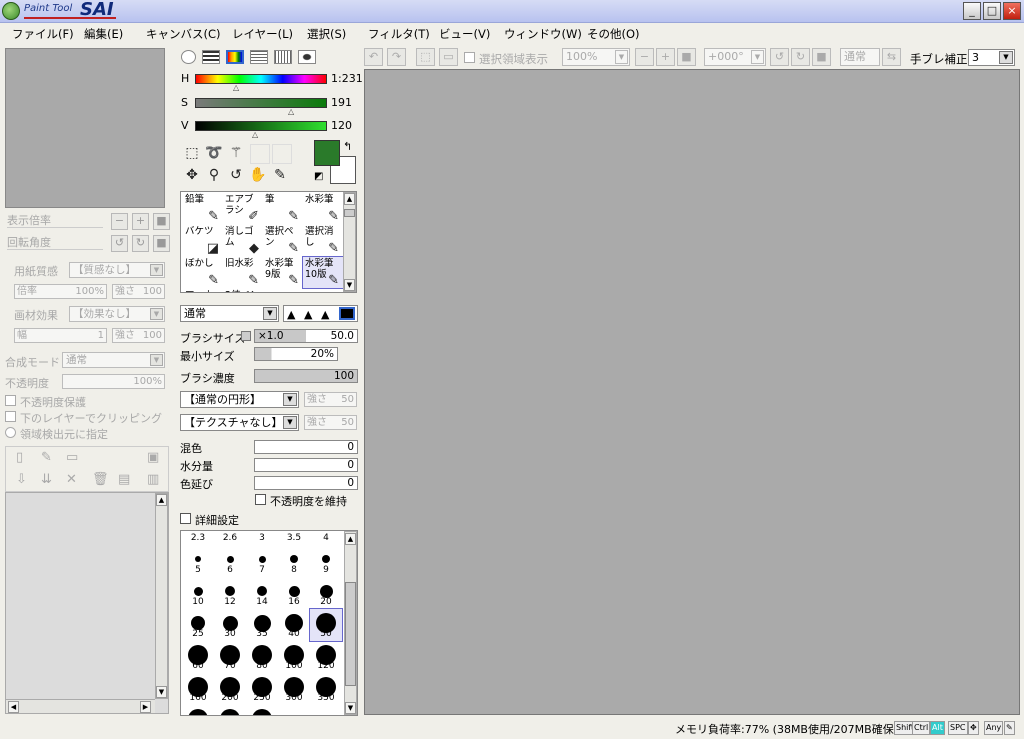 Image resolution: width=1024 pixels, height=739 pixels. I want to click on min-size-slider: 20%, so click(296, 354).